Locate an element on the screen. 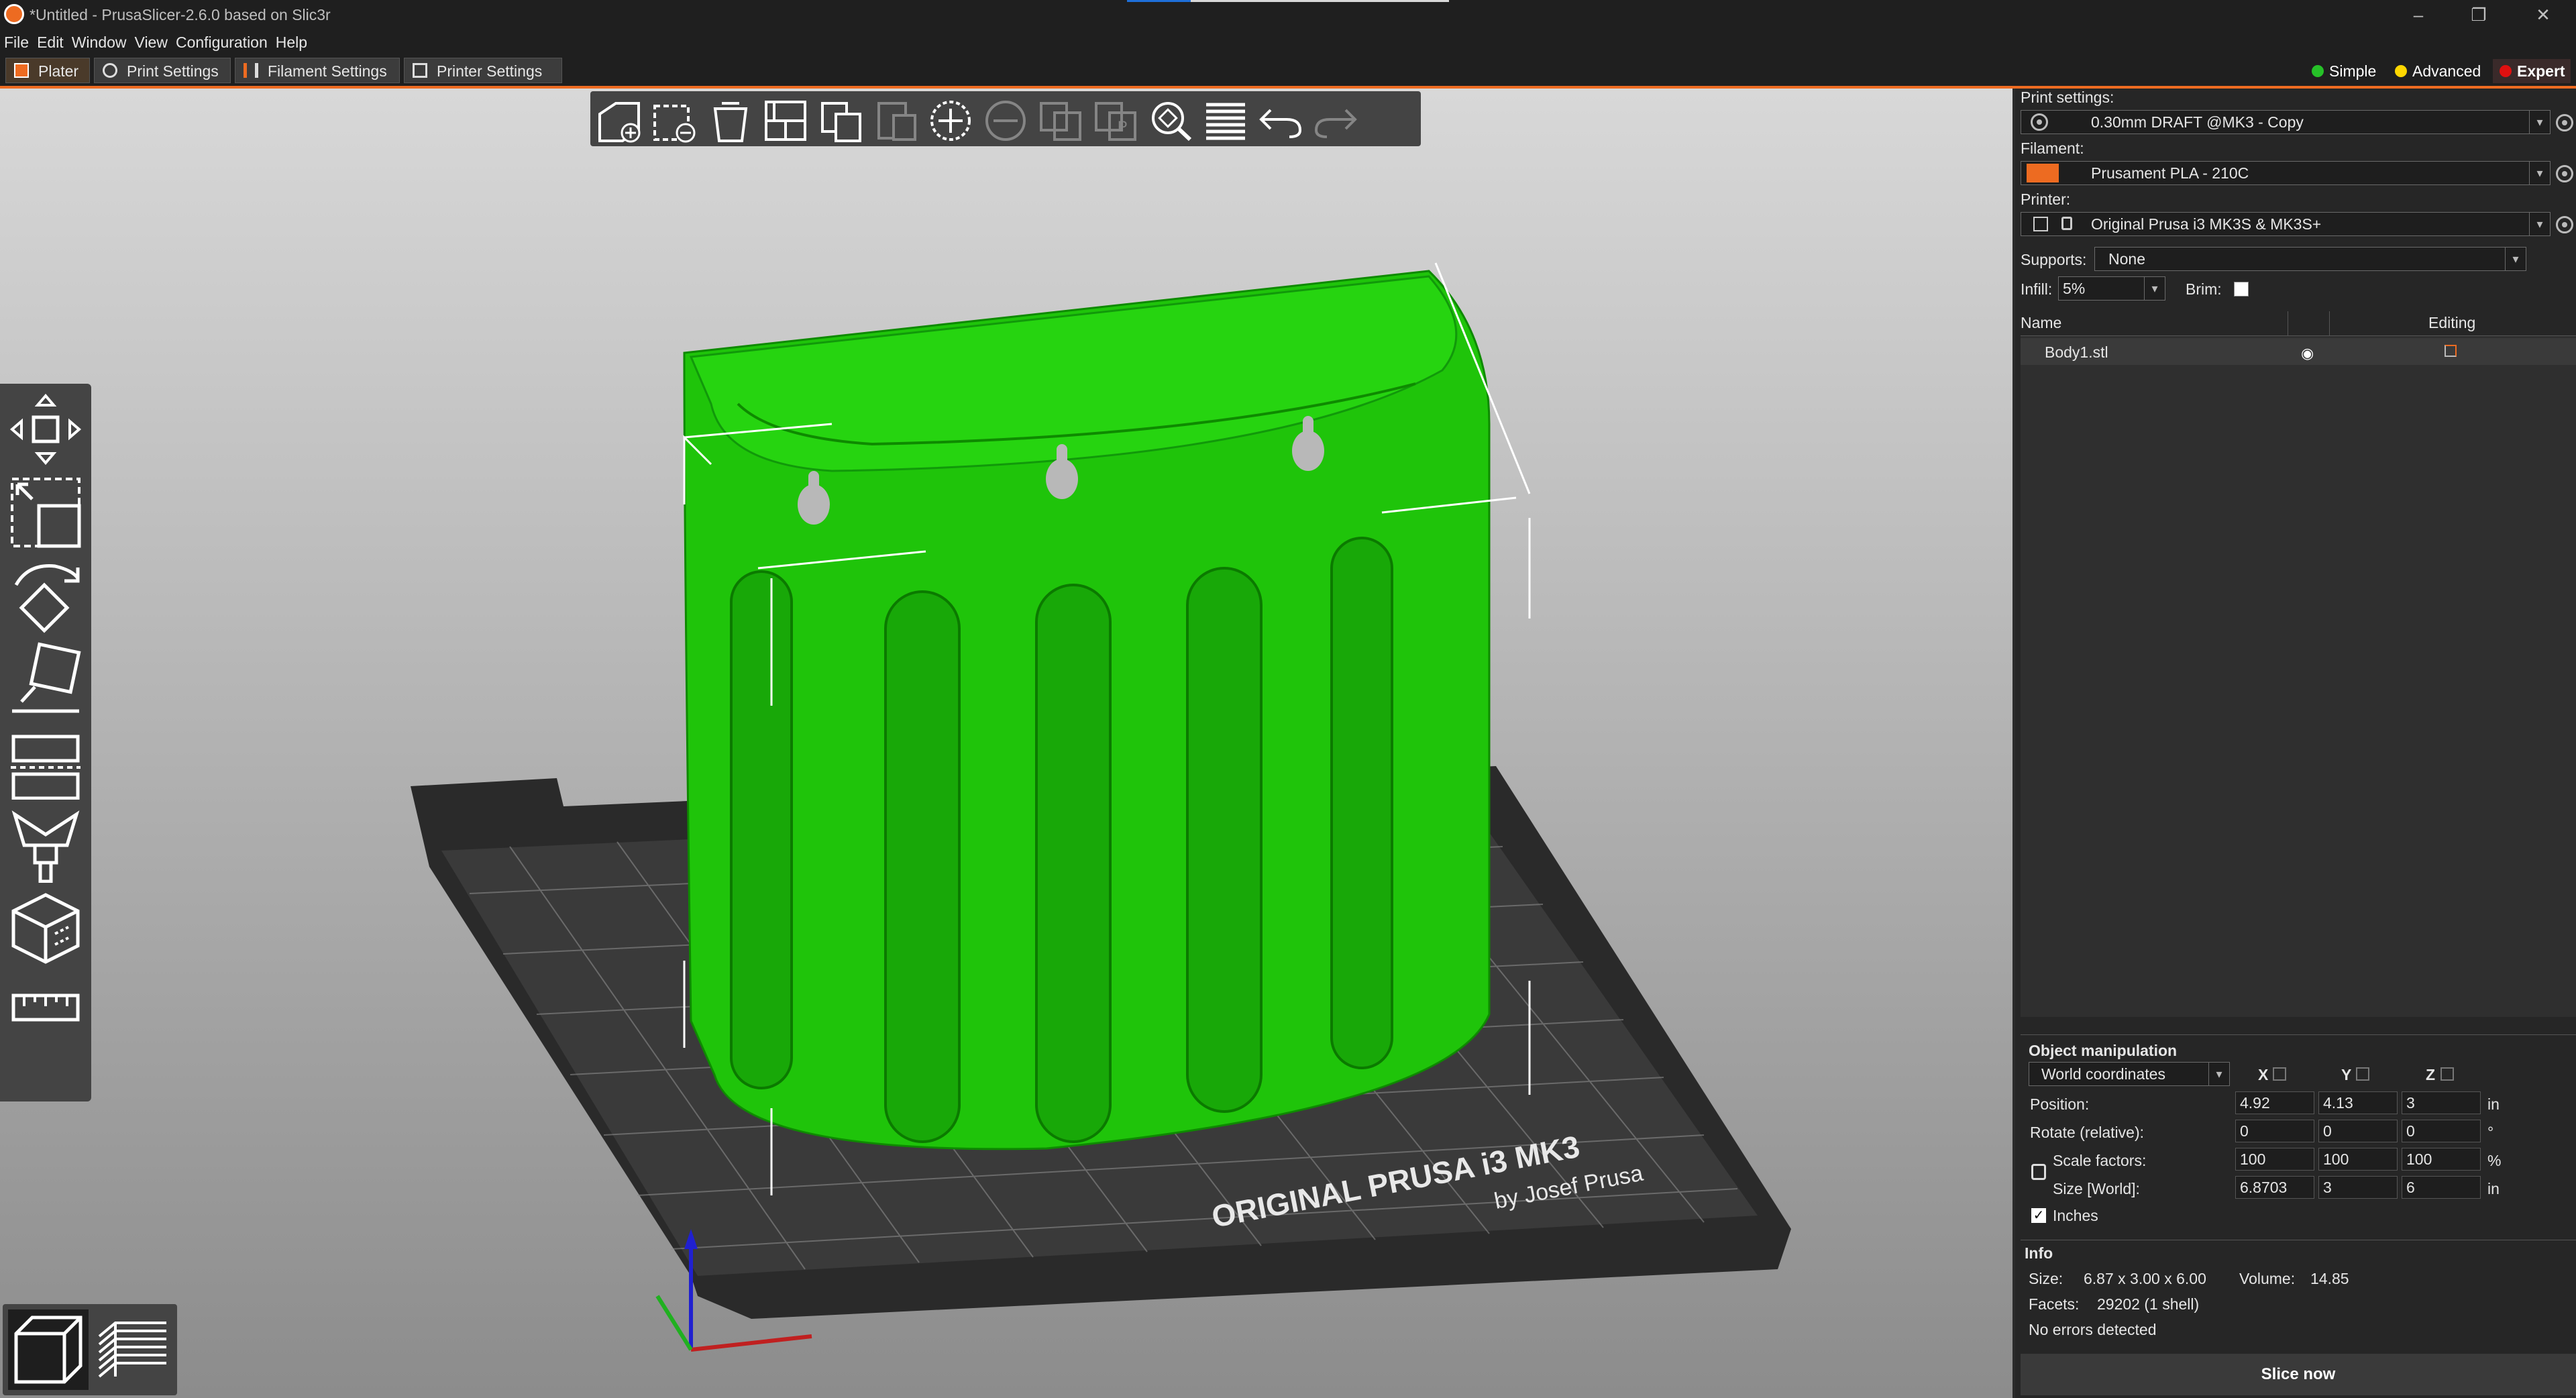 The width and height of the screenshot is (2576, 1398). mode-advanced: Advanced is located at coordinates (2438, 71).